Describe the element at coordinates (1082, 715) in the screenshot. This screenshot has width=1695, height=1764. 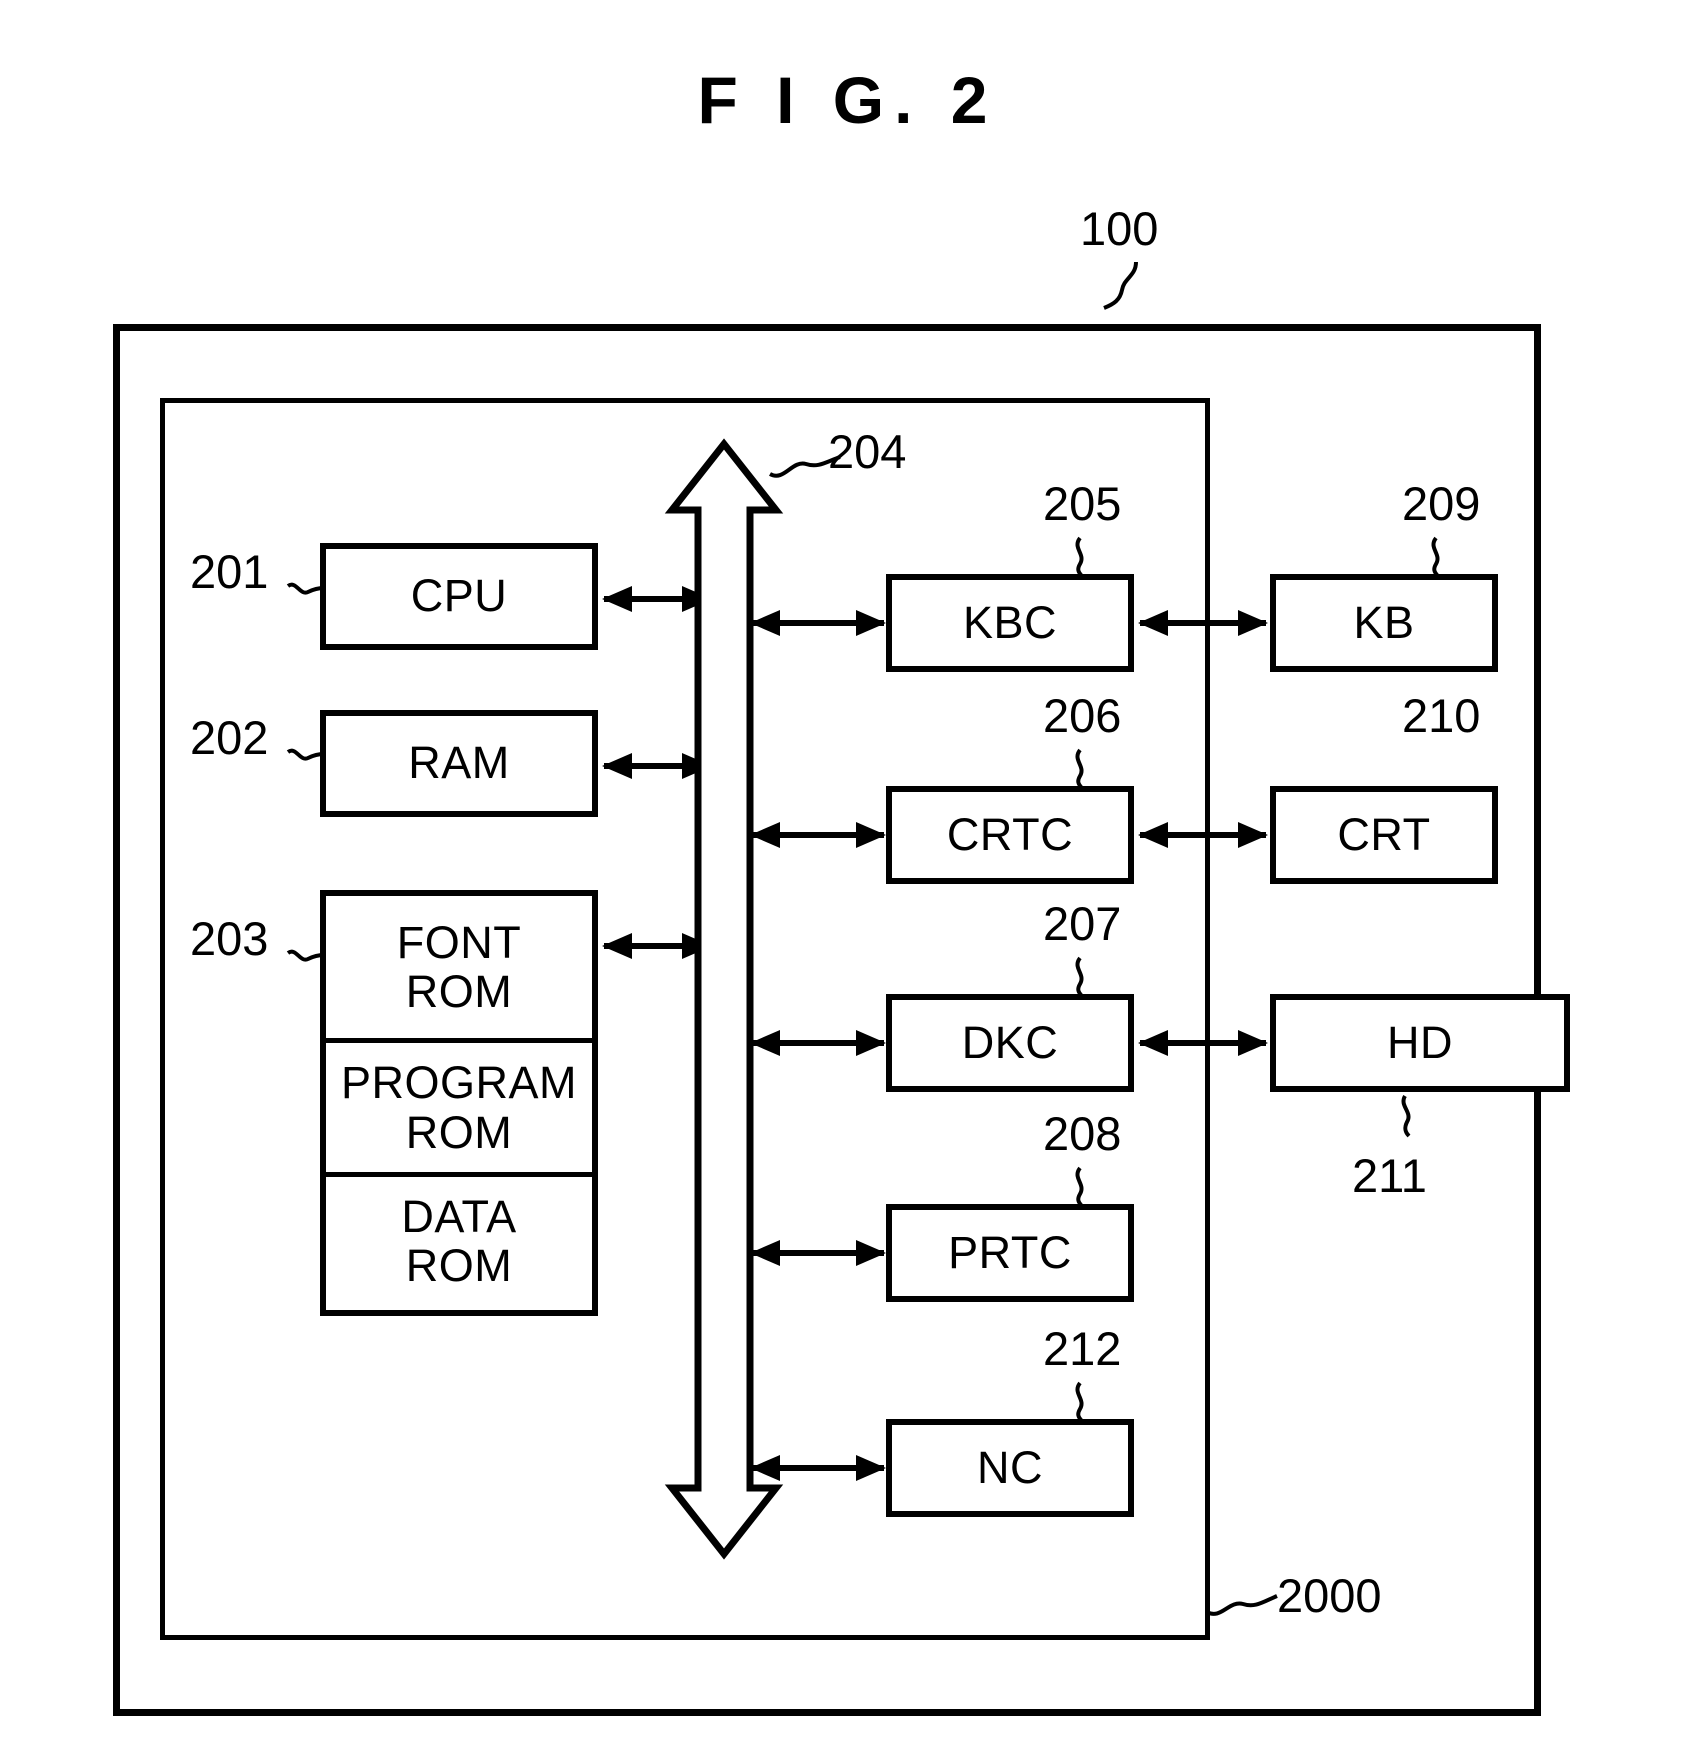
I see `ref-206-label: 206` at that location.